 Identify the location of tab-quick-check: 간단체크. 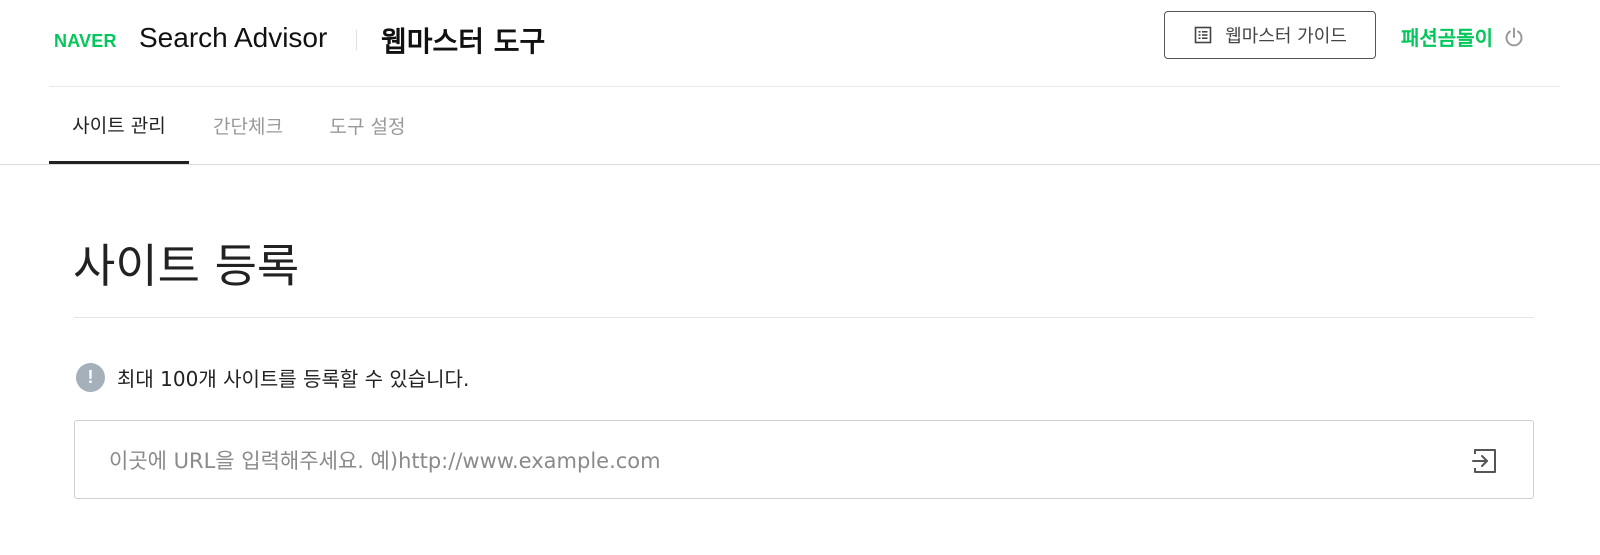
(248, 125).